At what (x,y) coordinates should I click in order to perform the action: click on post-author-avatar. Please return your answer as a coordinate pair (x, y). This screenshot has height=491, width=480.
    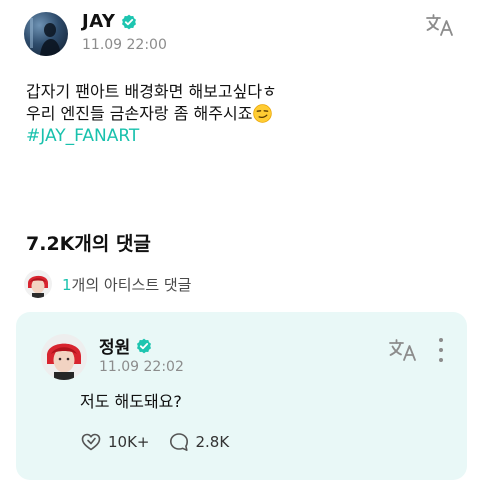
    Looking at the image, I should click on (46, 34).